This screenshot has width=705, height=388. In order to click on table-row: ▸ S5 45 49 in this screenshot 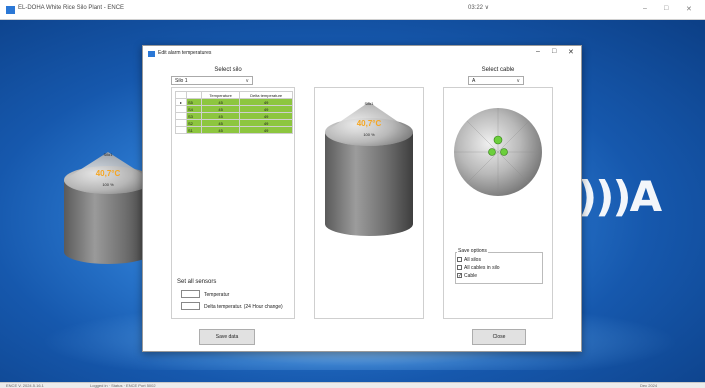, I will do `click(234, 102)`.